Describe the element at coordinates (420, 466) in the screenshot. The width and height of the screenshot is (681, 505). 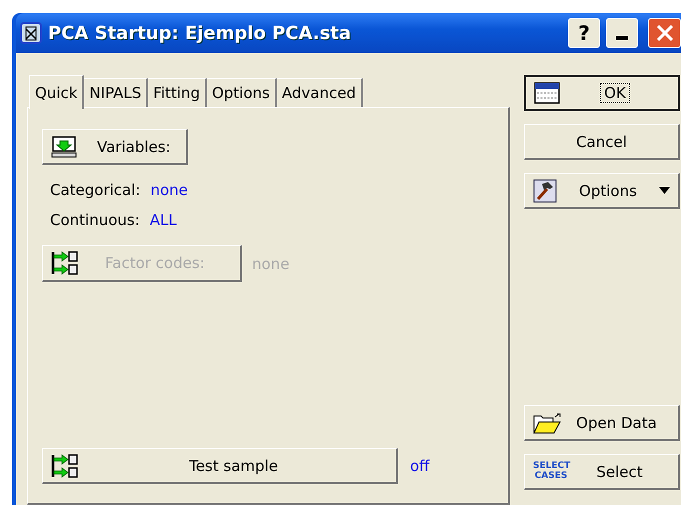
I see `test-sample-value: off` at that location.